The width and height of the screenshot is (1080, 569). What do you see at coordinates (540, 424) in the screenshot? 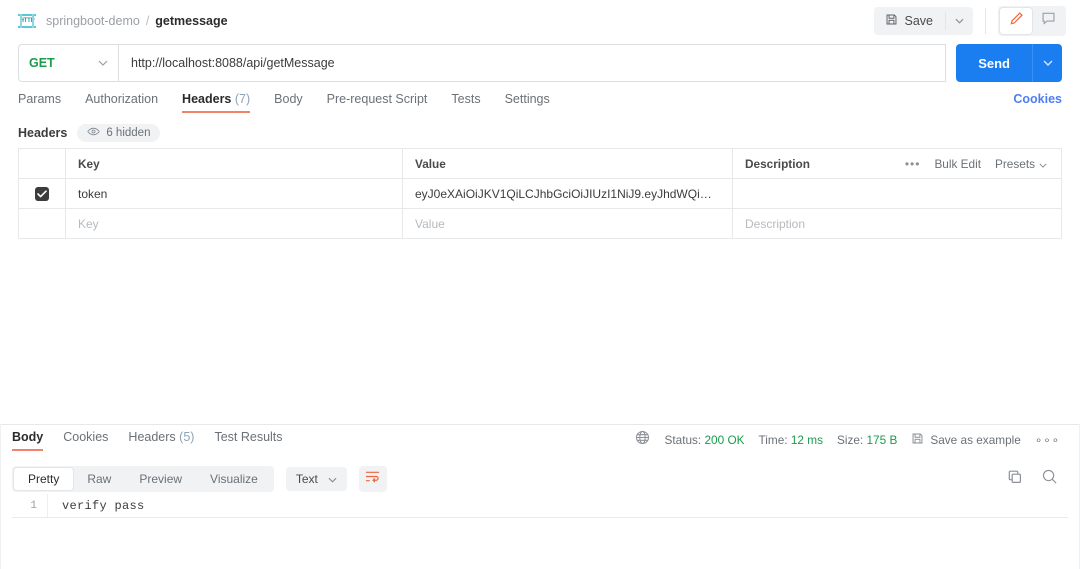
I see `response-divider` at bounding box center [540, 424].